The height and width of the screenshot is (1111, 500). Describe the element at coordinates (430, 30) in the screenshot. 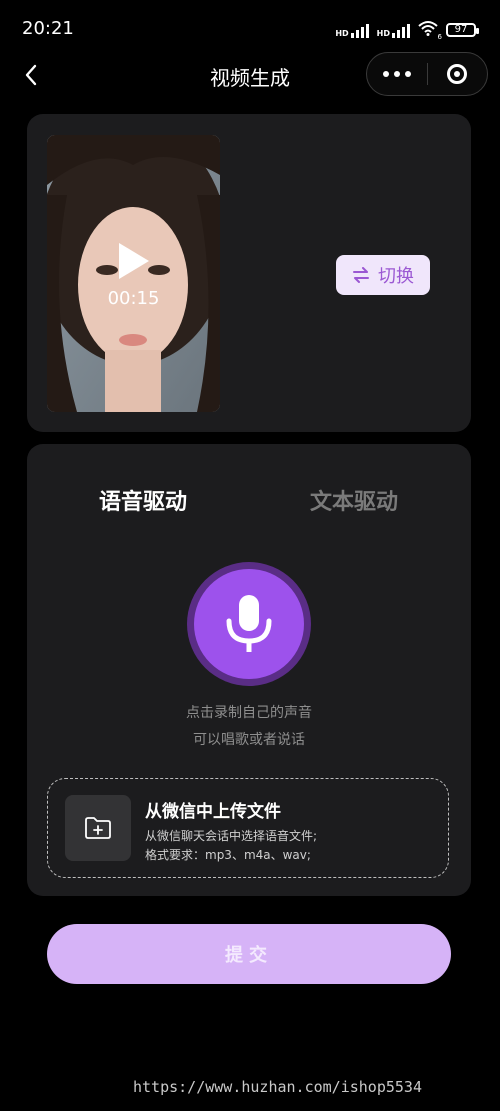

I see `wifi-icon: 6` at that location.